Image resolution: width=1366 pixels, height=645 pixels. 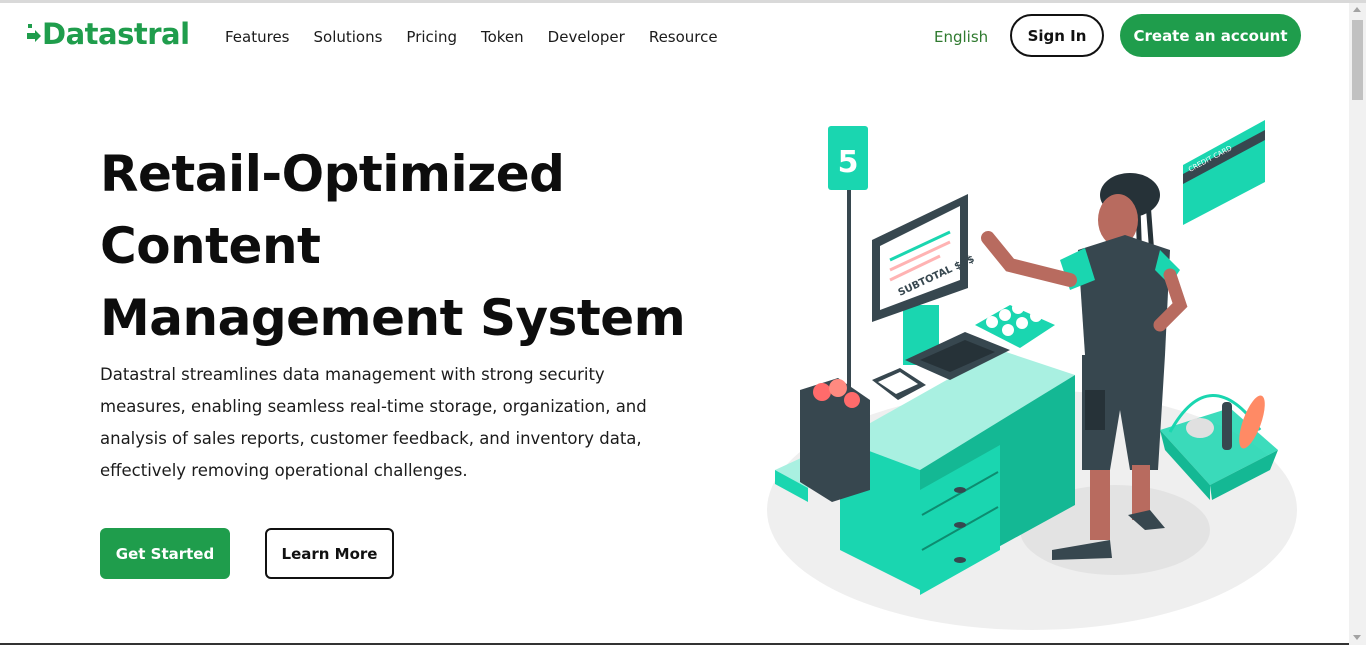 What do you see at coordinates (848, 162) in the screenshot?
I see `lane-number: 5` at bounding box center [848, 162].